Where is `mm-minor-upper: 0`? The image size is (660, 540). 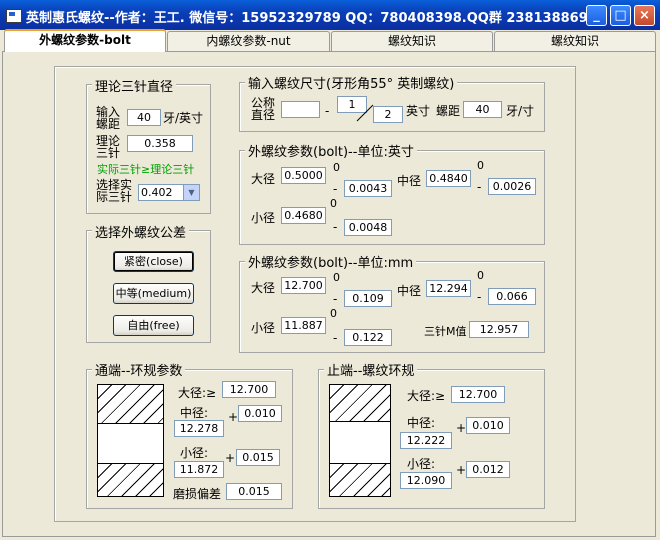 mm-minor-upper: 0 is located at coordinates (333, 313).